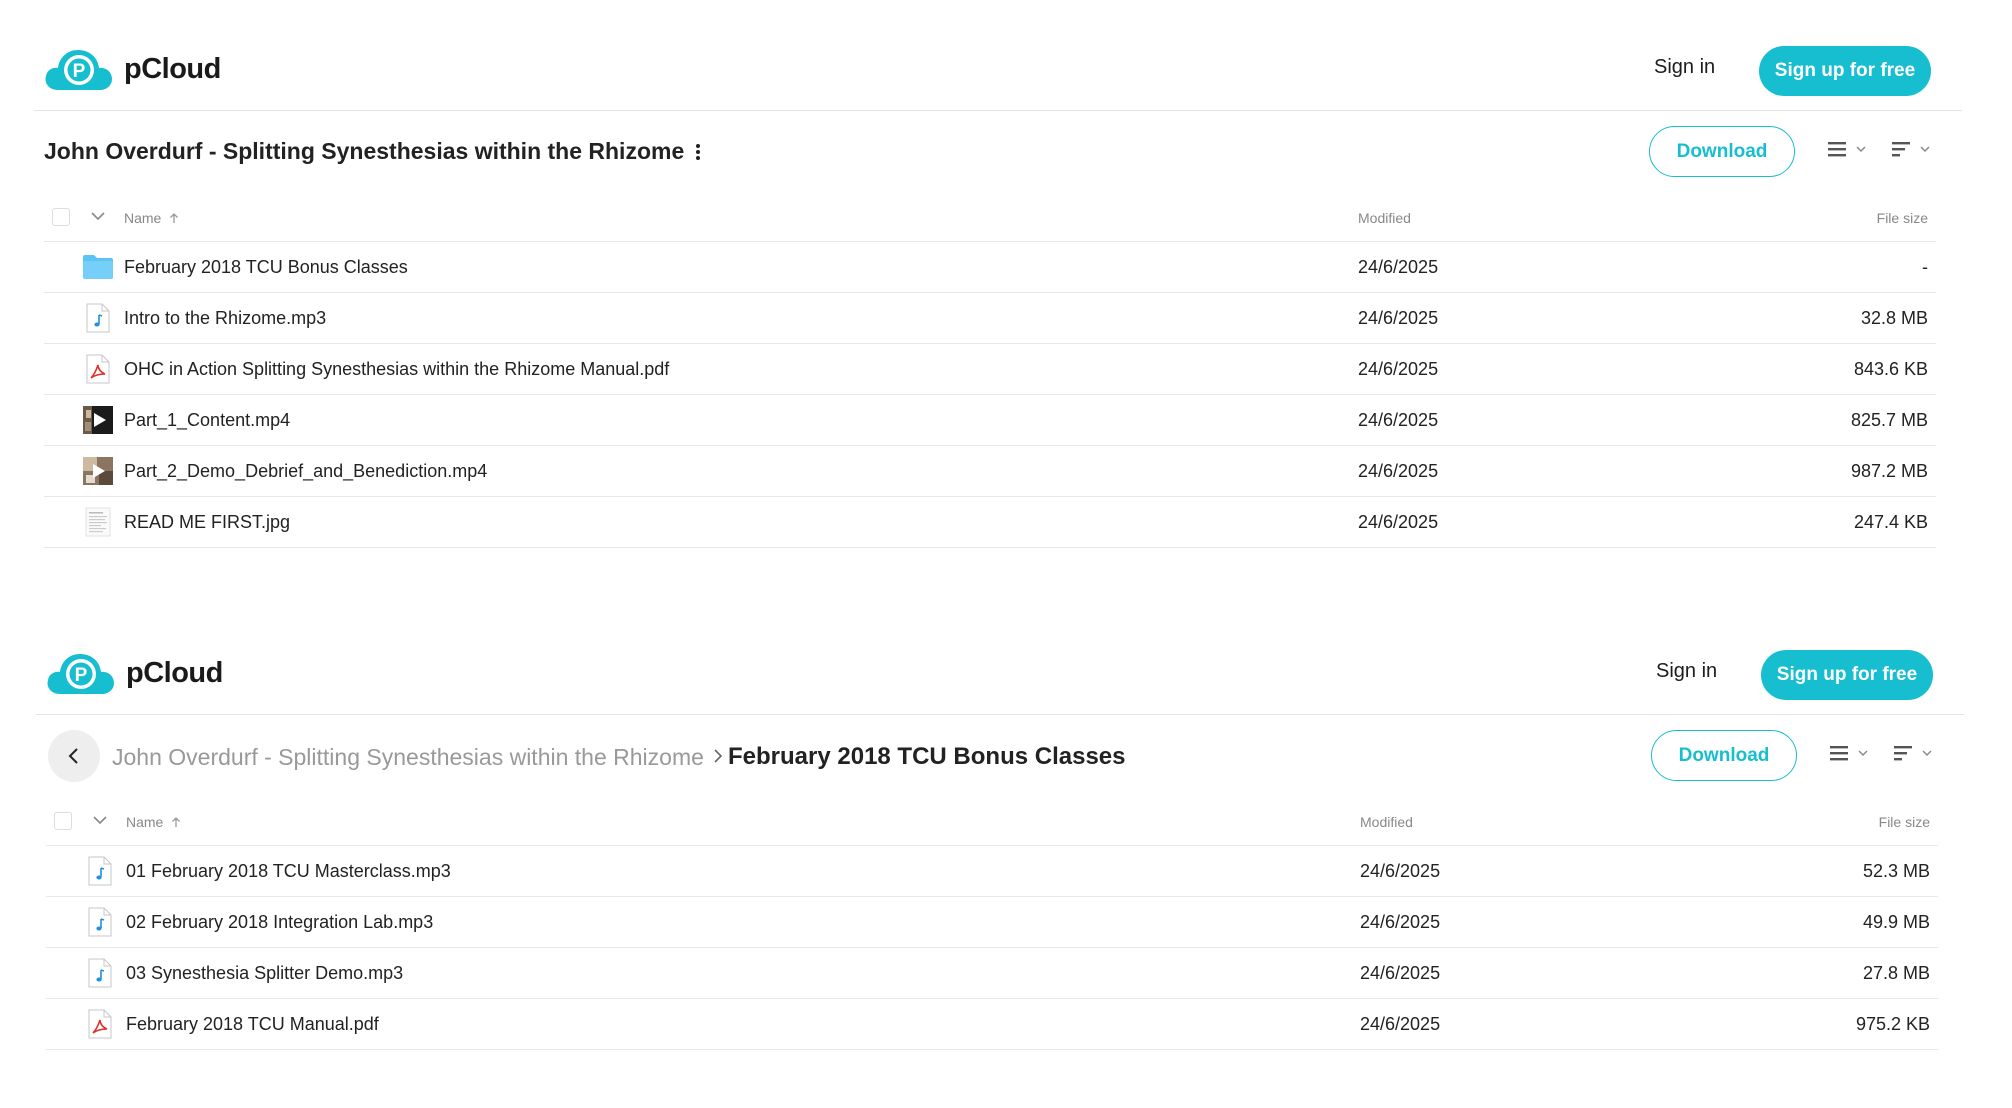 The height and width of the screenshot is (1108, 2012). What do you see at coordinates (1925, 267) in the screenshot?
I see `file-size: -` at bounding box center [1925, 267].